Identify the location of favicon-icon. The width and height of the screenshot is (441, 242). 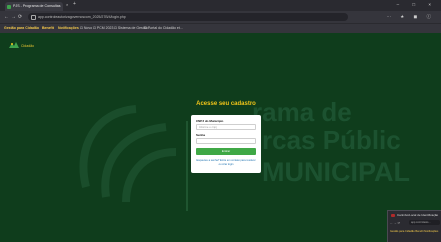
(9, 6).